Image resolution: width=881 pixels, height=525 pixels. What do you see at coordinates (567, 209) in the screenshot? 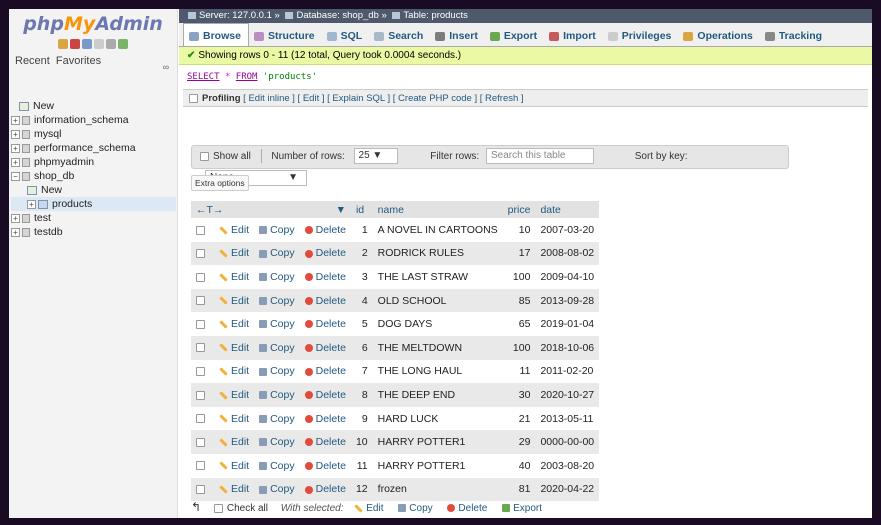
I see `date-header: date` at bounding box center [567, 209].